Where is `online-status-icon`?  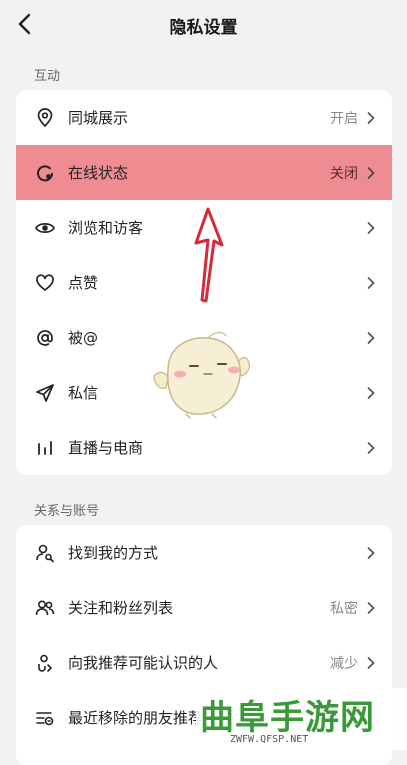
online-status-icon is located at coordinates (45, 173).